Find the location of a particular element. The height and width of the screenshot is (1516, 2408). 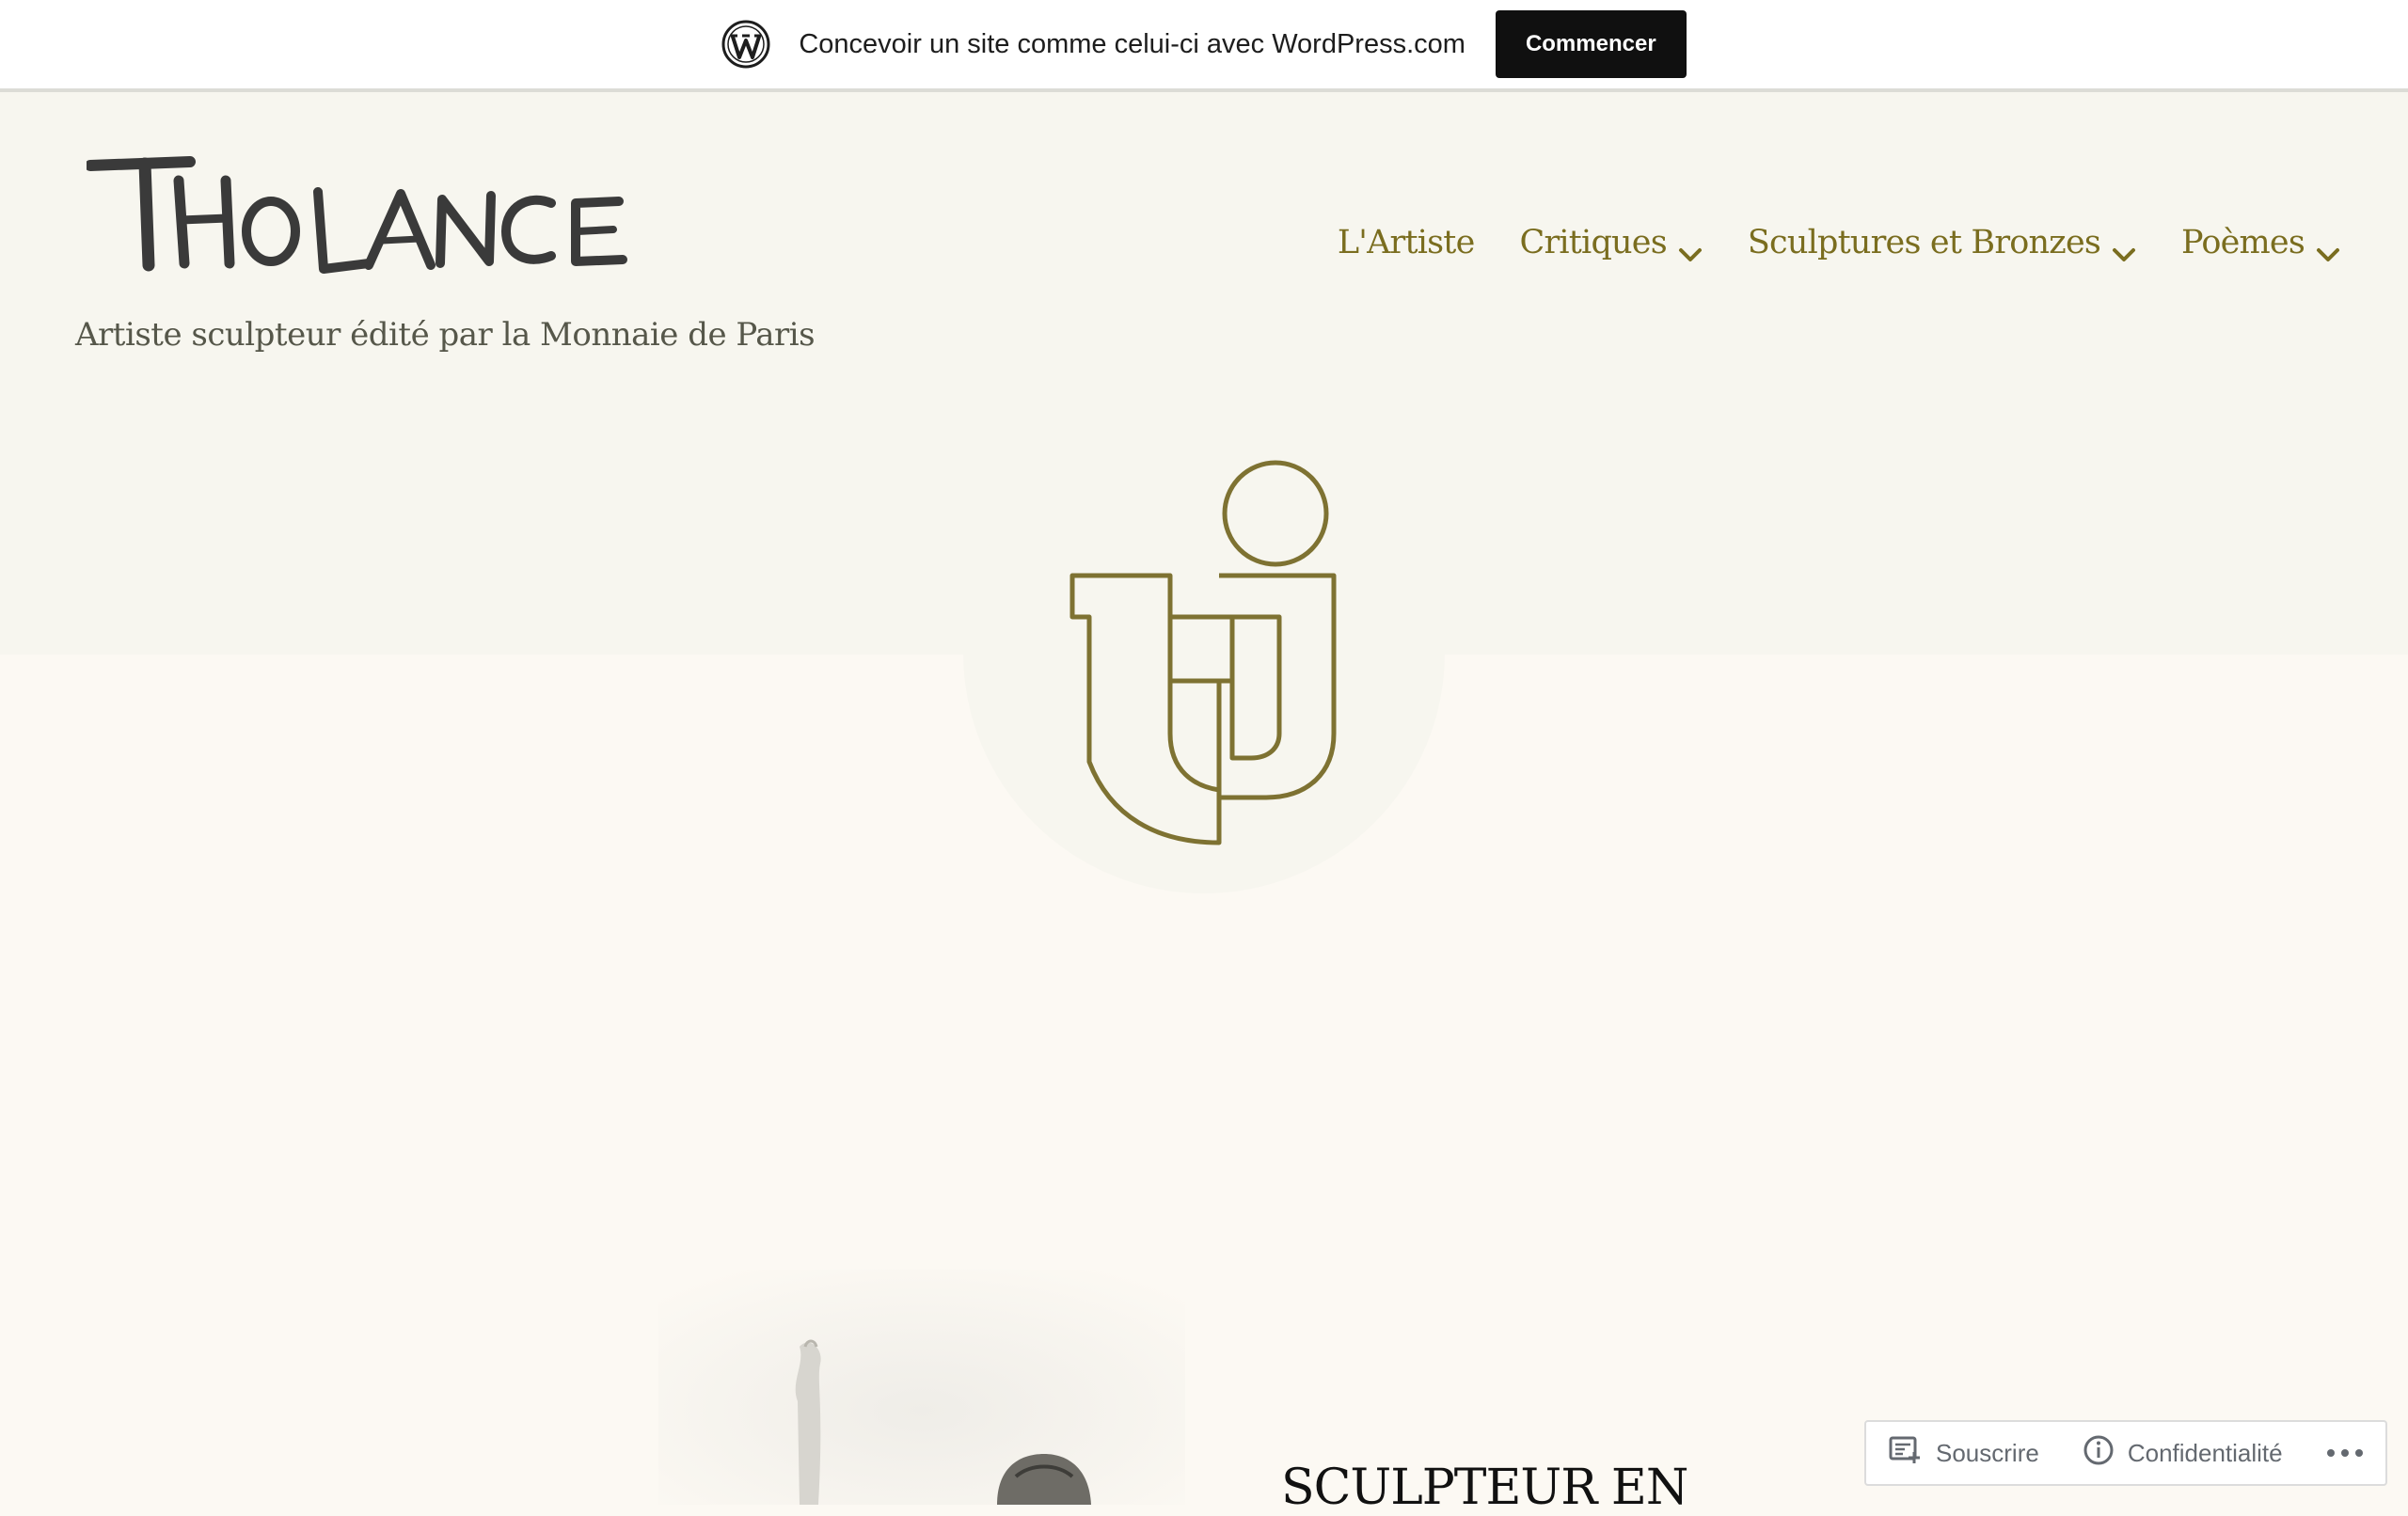

commencer-button: Commencer is located at coordinates (1591, 44).